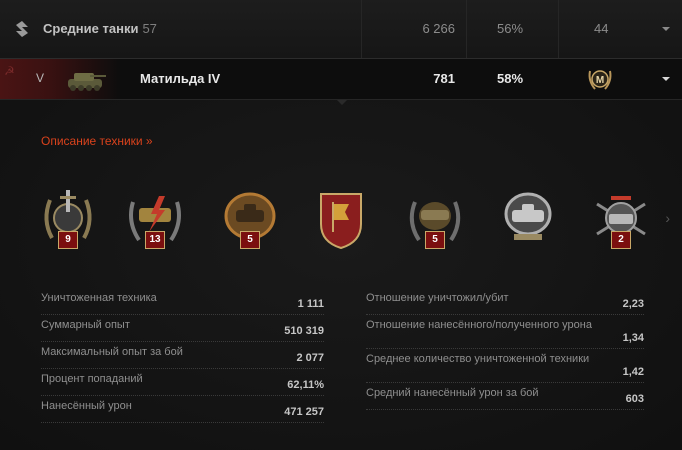 The height and width of the screenshot is (450, 682). What do you see at coordinates (68, 240) in the screenshot?
I see `medal-count-badge: 9` at bounding box center [68, 240].